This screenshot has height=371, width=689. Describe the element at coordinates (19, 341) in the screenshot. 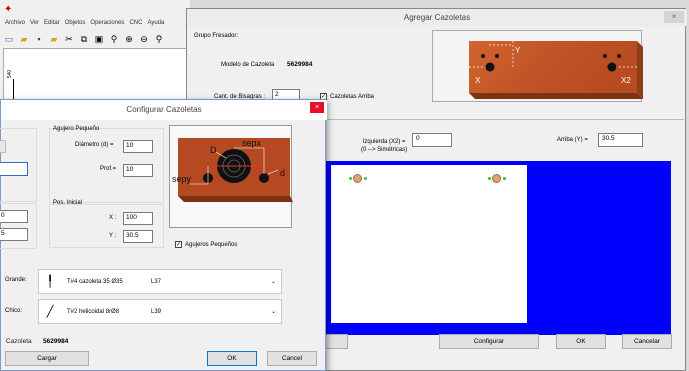

I see `cazoleta-label: Cazoleta` at that location.